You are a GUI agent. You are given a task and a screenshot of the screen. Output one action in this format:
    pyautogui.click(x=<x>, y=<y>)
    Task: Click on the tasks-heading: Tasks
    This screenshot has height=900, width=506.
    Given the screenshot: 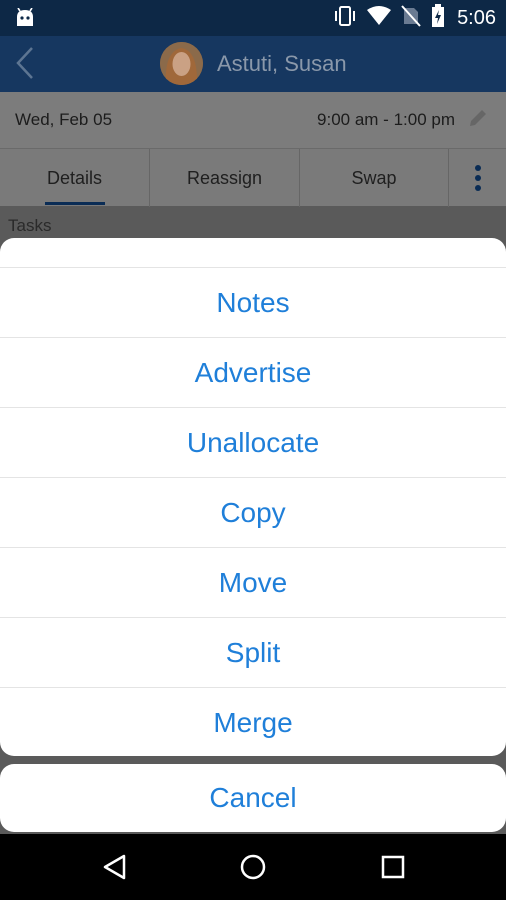 What is the action you would take?
    pyautogui.click(x=30, y=225)
    